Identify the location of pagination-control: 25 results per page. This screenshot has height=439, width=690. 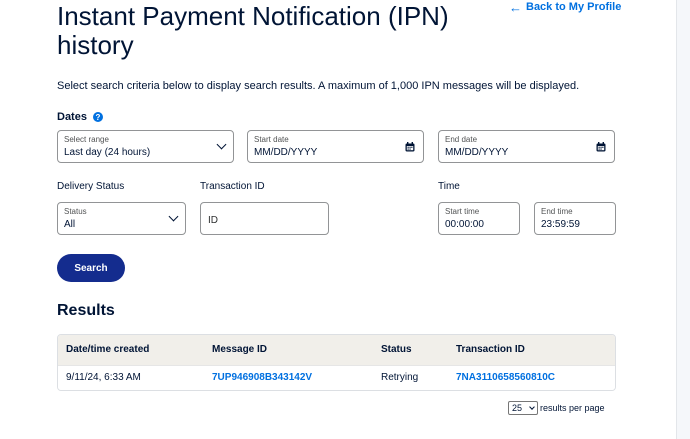
(556, 408).